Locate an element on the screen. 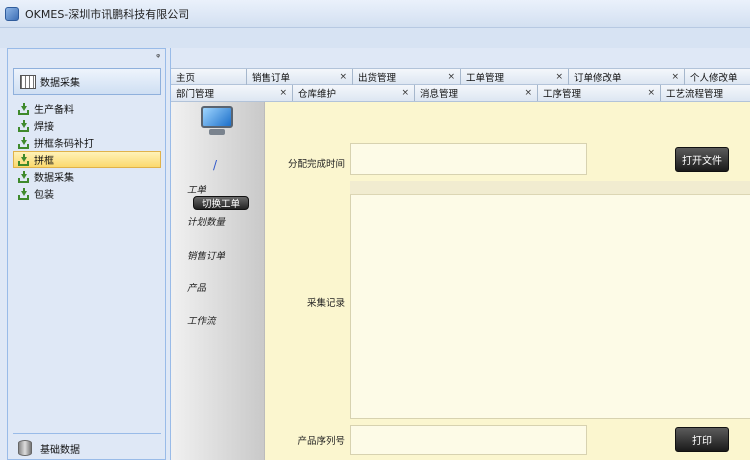  tab-label: 出货管理 is located at coordinates (377, 78).